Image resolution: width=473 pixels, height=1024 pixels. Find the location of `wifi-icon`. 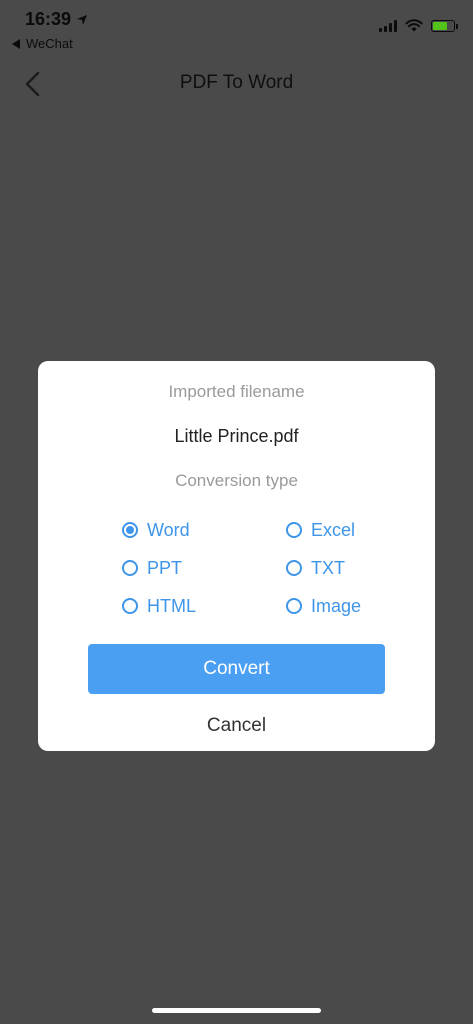

wifi-icon is located at coordinates (414, 25).